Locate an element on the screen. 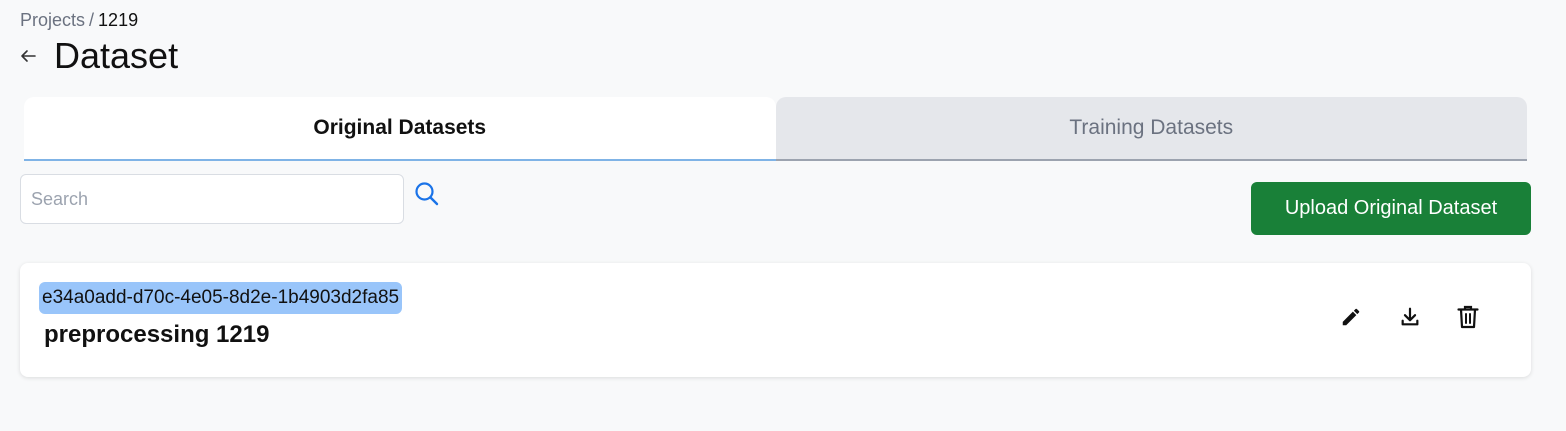 The height and width of the screenshot is (431, 1566). breadcrumb: Projects / 1219 is located at coordinates (79, 20).